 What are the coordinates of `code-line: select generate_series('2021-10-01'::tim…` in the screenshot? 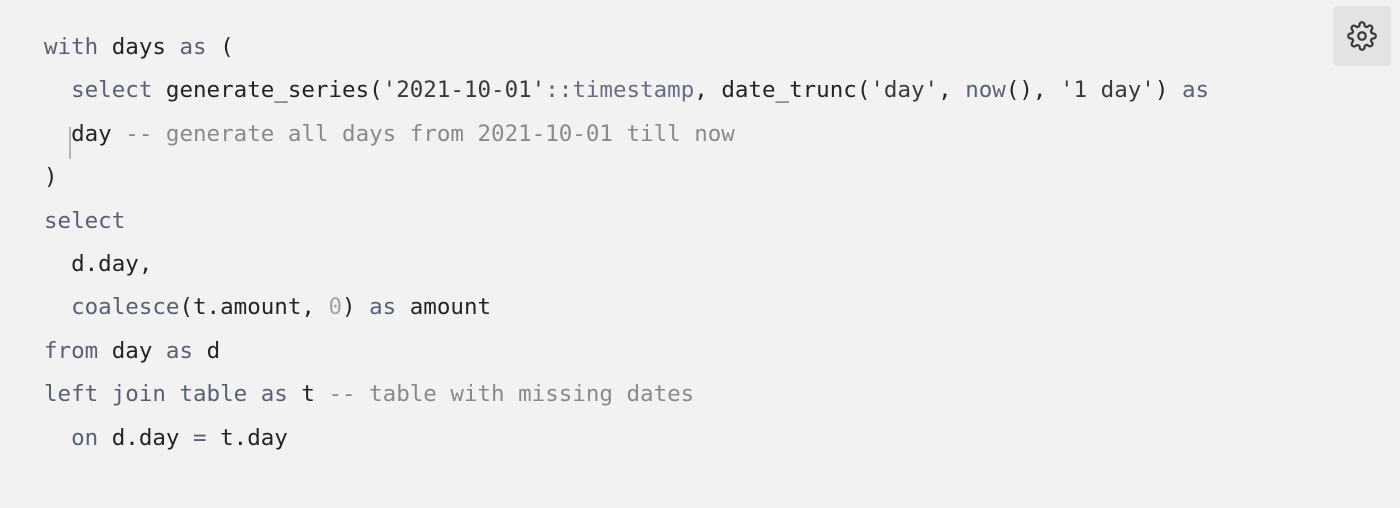 It's located at (626, 90).